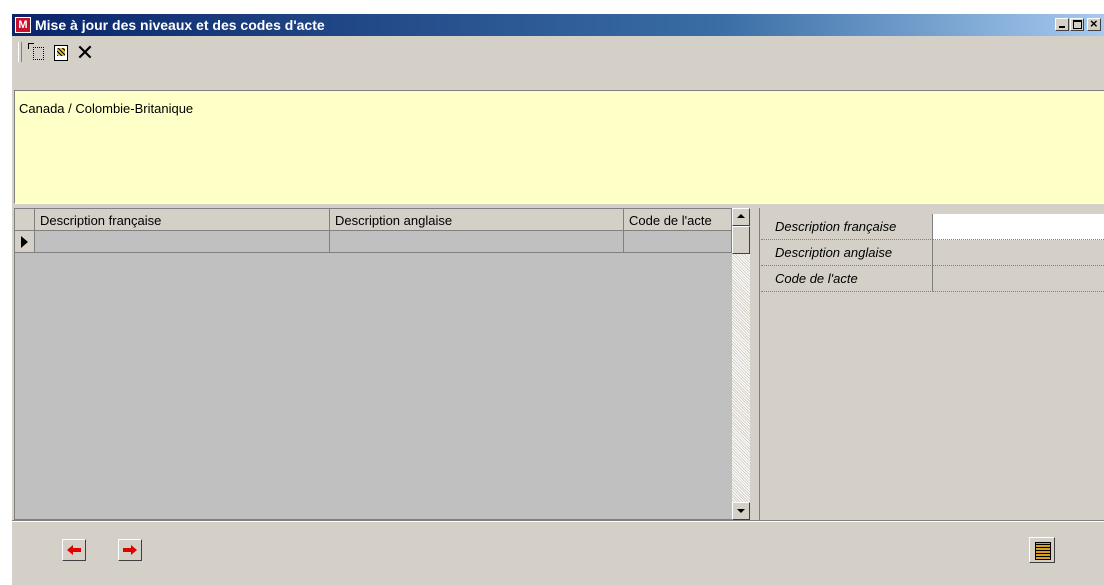 This screenshot has width=1104, height=585. What do you see at coordinates (25, 220) in the screenshot?
I see `header-indicator` at bounding box center [25, 220].